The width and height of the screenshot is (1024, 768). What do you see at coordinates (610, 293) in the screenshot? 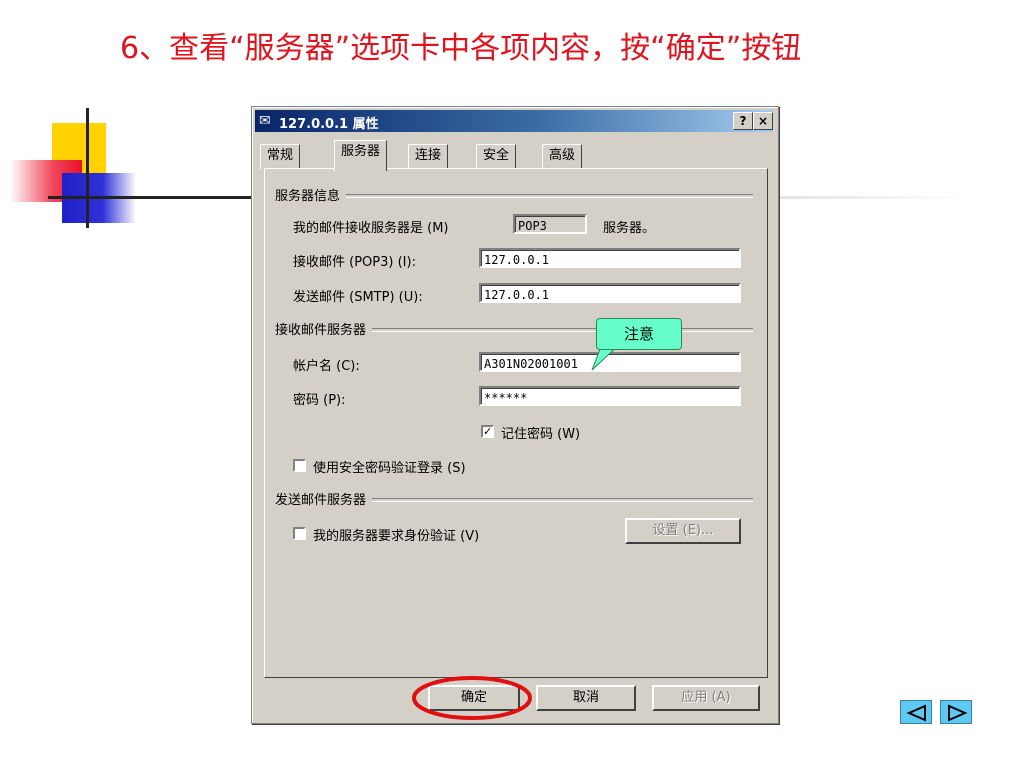
I see `smtp-server-input: 127.0.0.1` at bounding box center [610, 293].